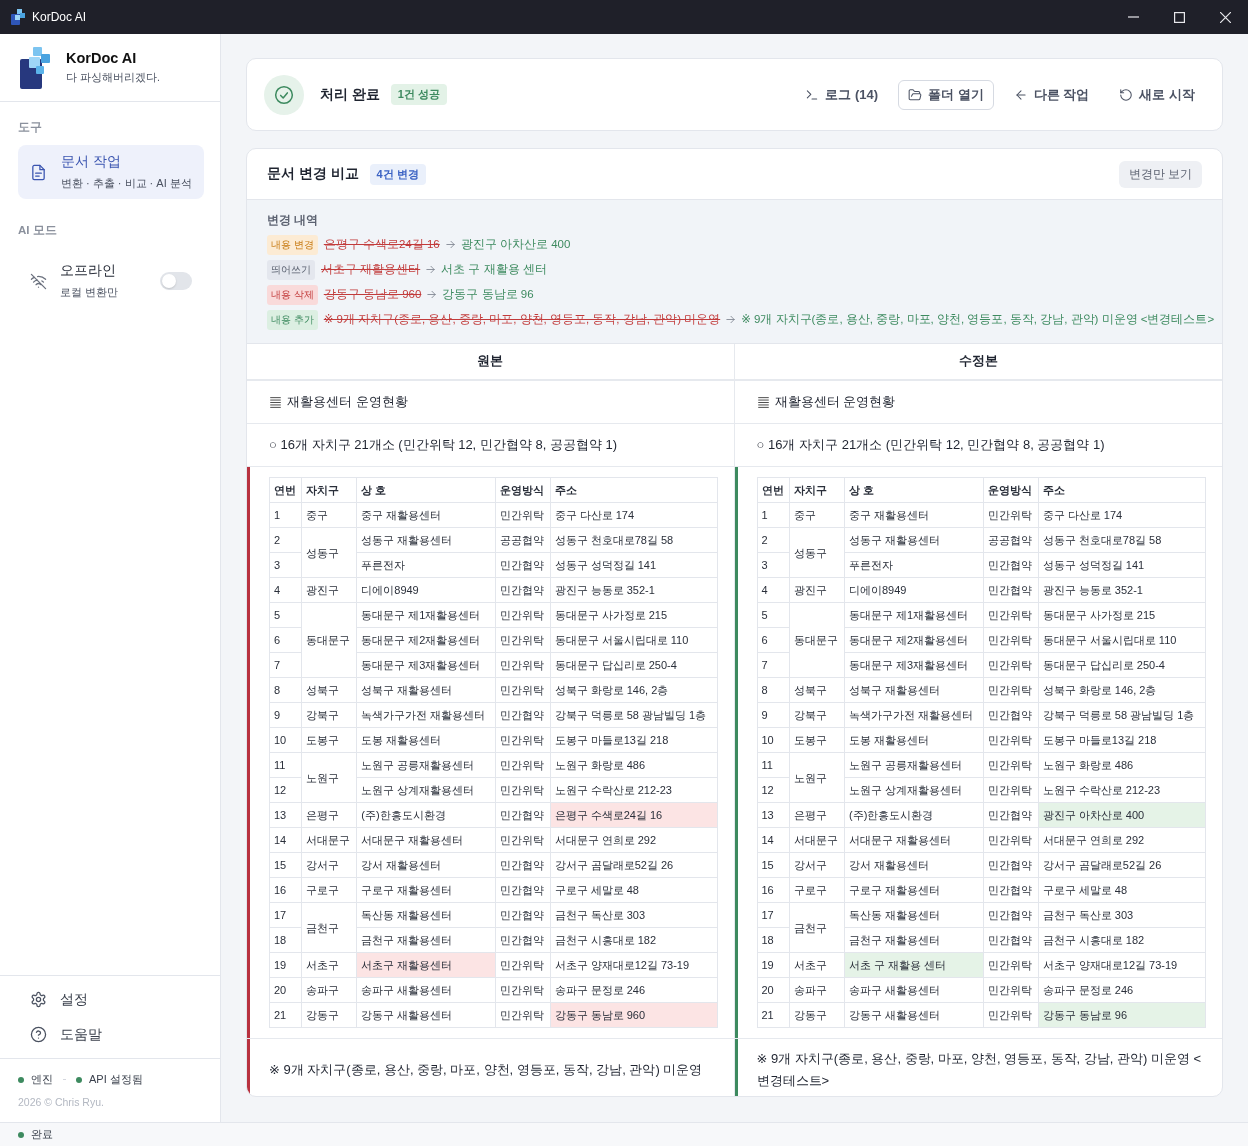 The image size is (1248, 1146). I want to click on change-type-badge: 띄어쓰기, so click(291, 269).